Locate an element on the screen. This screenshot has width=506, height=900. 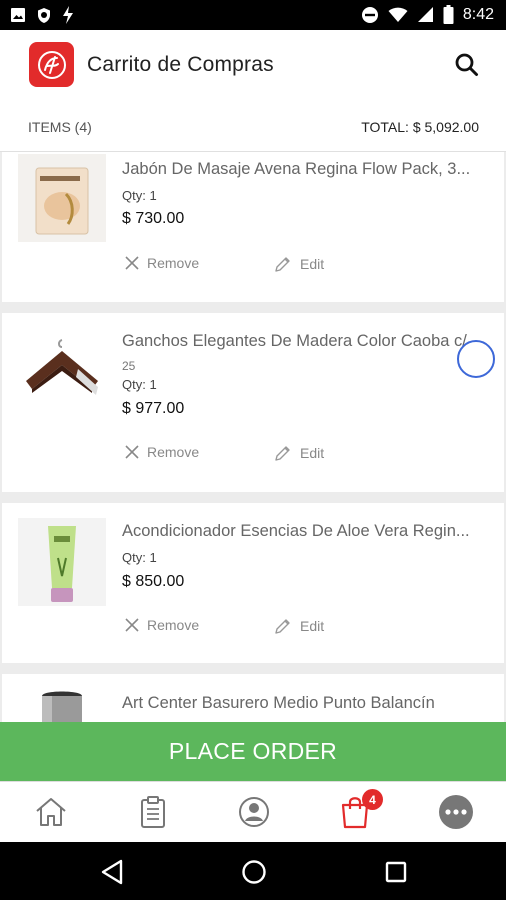
product-price: $ 850.00 is located at coordinates (153, 581).